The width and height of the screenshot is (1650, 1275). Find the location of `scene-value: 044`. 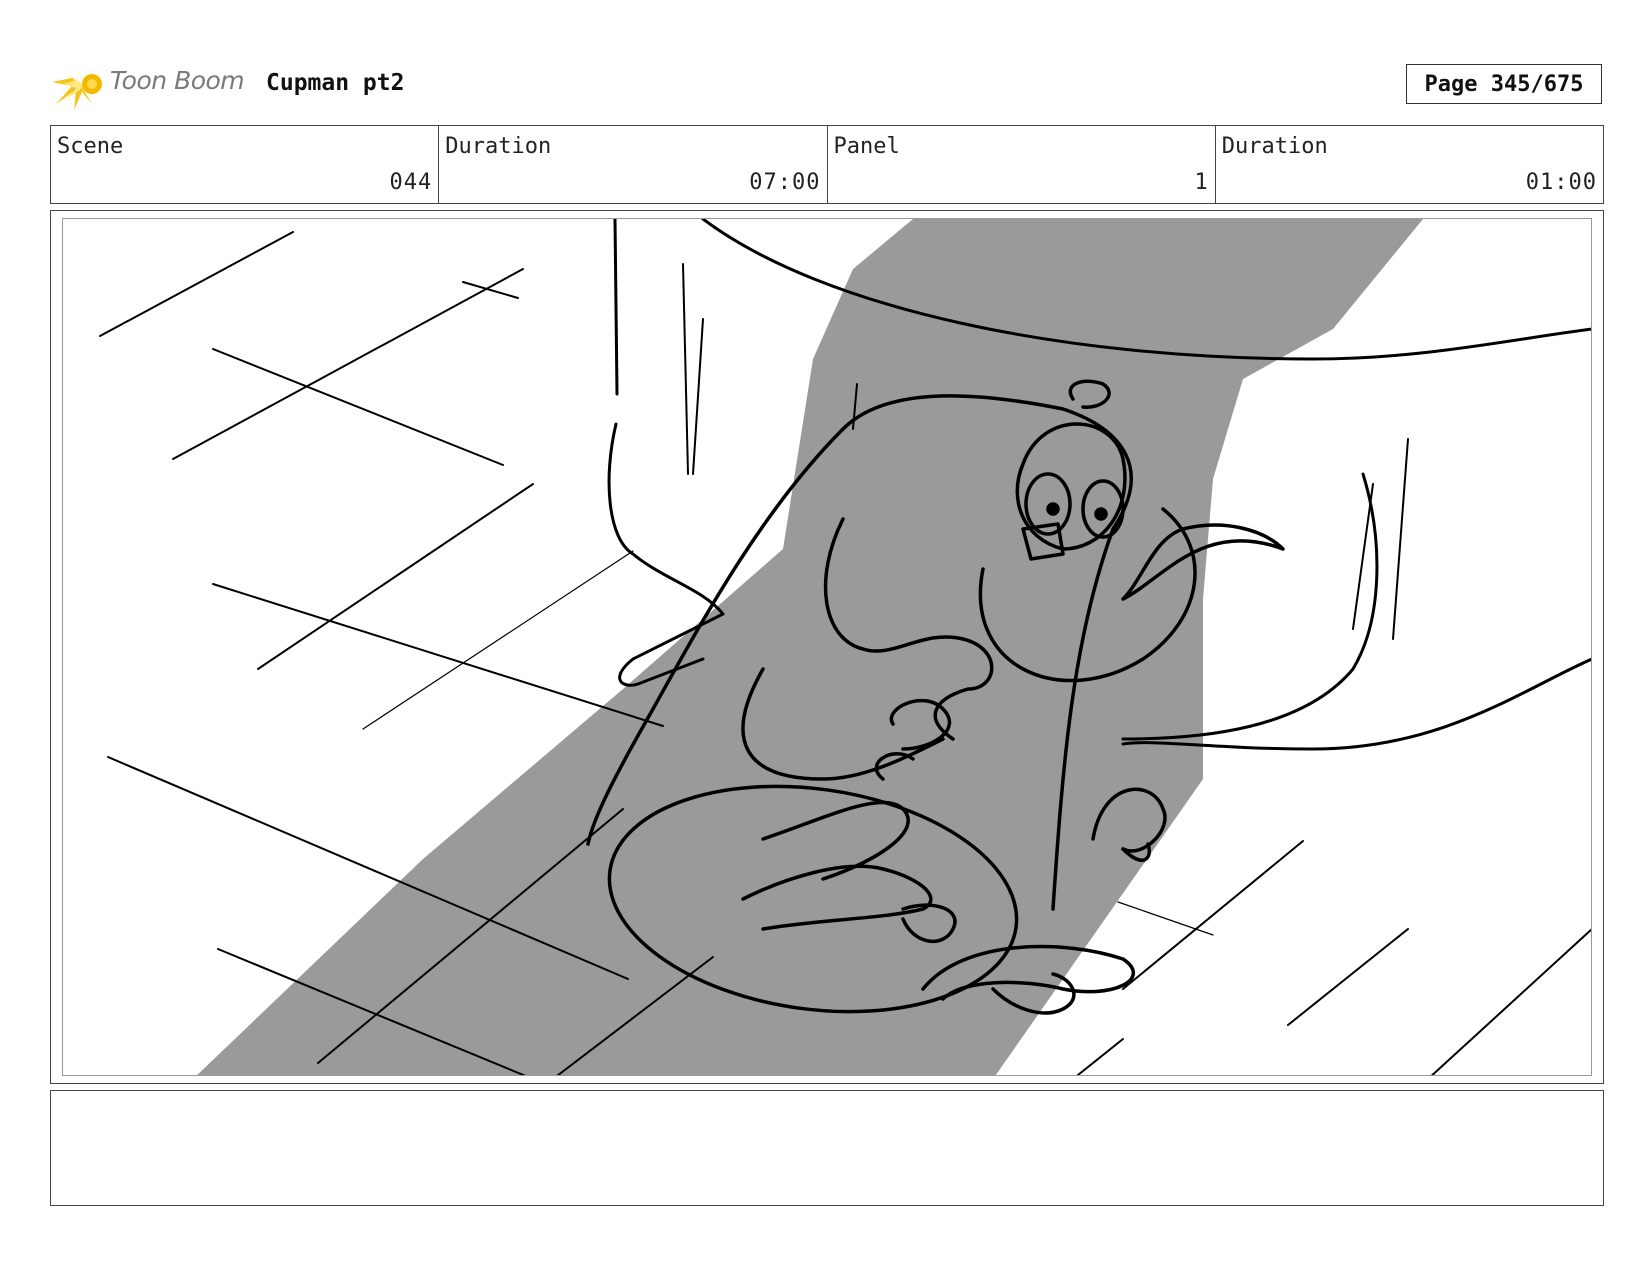

scene-value: 044 is located at coordinates (411, 182).